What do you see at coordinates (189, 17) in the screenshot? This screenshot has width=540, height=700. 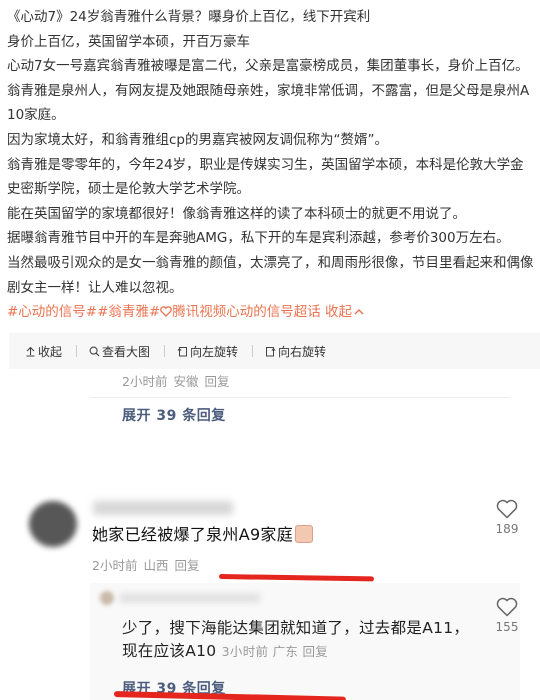 I see `post-title-line: 《心动7》24岁翁青雅什么背景？曝身价上百亿，线下开宾利` at bounding box center [189, 17].